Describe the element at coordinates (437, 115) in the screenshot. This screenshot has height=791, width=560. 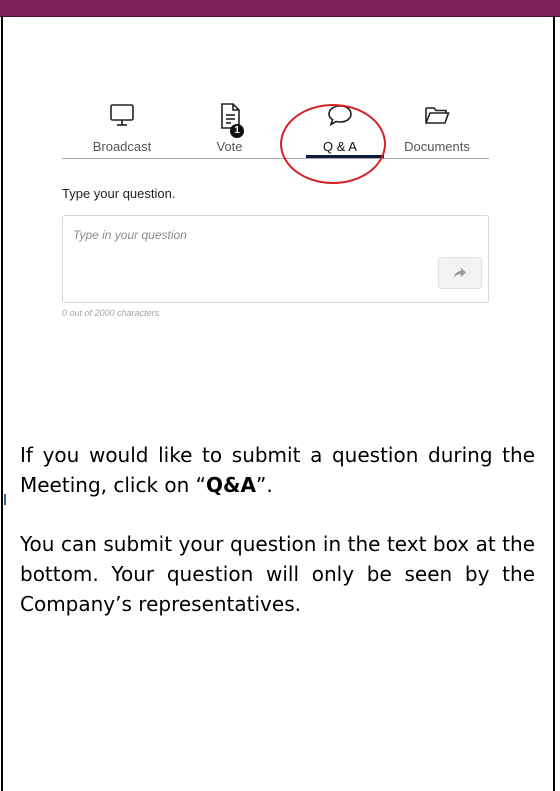
I see `folder-icon` at that location.